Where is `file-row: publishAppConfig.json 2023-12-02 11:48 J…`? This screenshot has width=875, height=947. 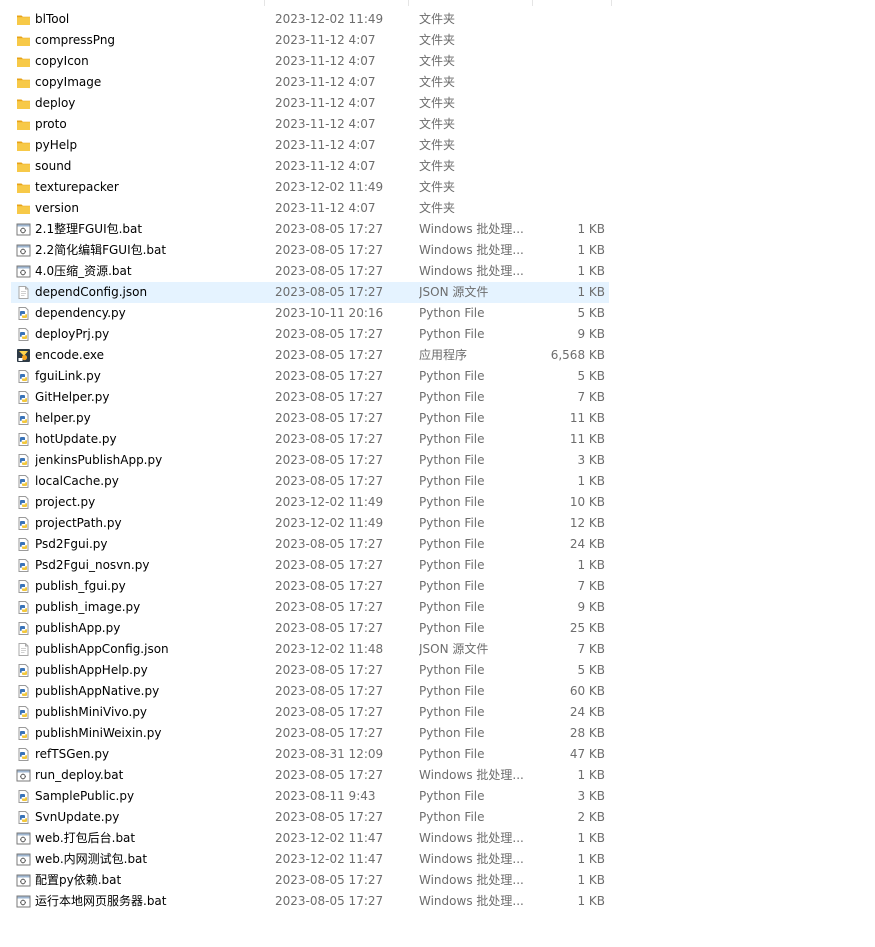
file-row: publishAppConfig.json 2023-12-02 11:48 J… is located at coordinates (310, 649).